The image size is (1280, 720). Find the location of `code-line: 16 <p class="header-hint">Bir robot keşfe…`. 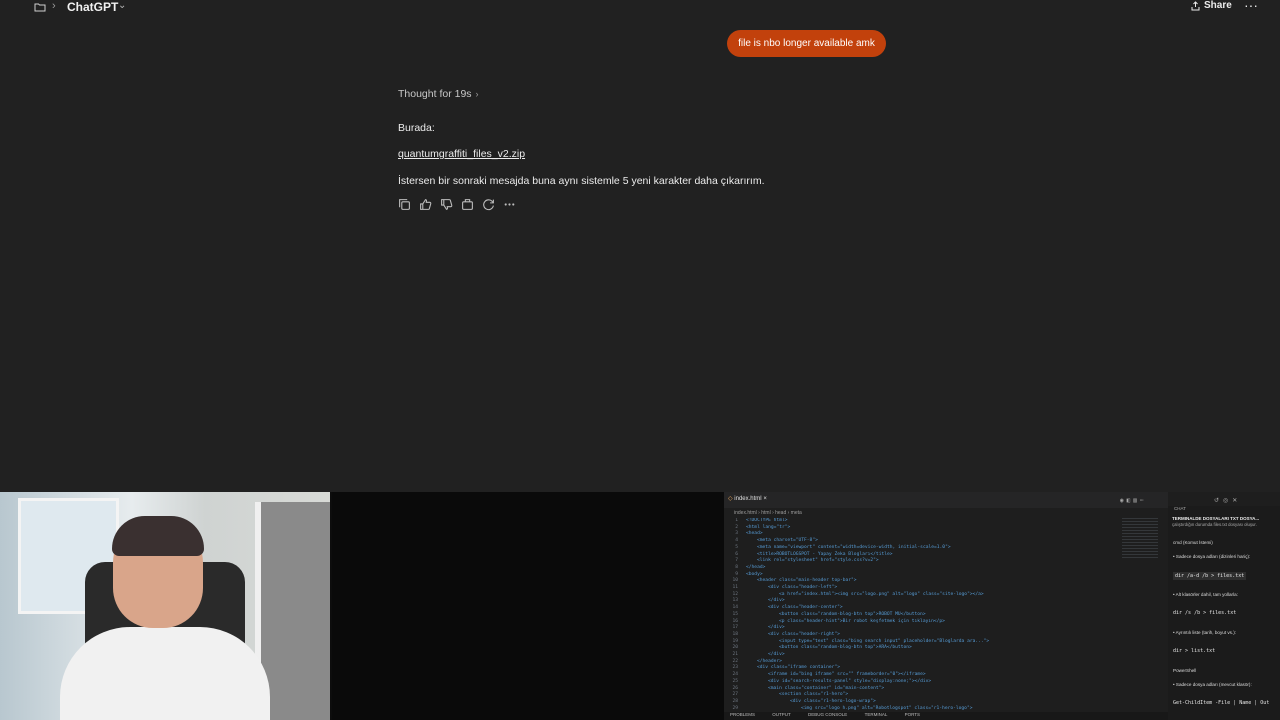

code-line: 16 <p class="header-hint">Bir robot keşfe… is located at coordinates (834, 622).